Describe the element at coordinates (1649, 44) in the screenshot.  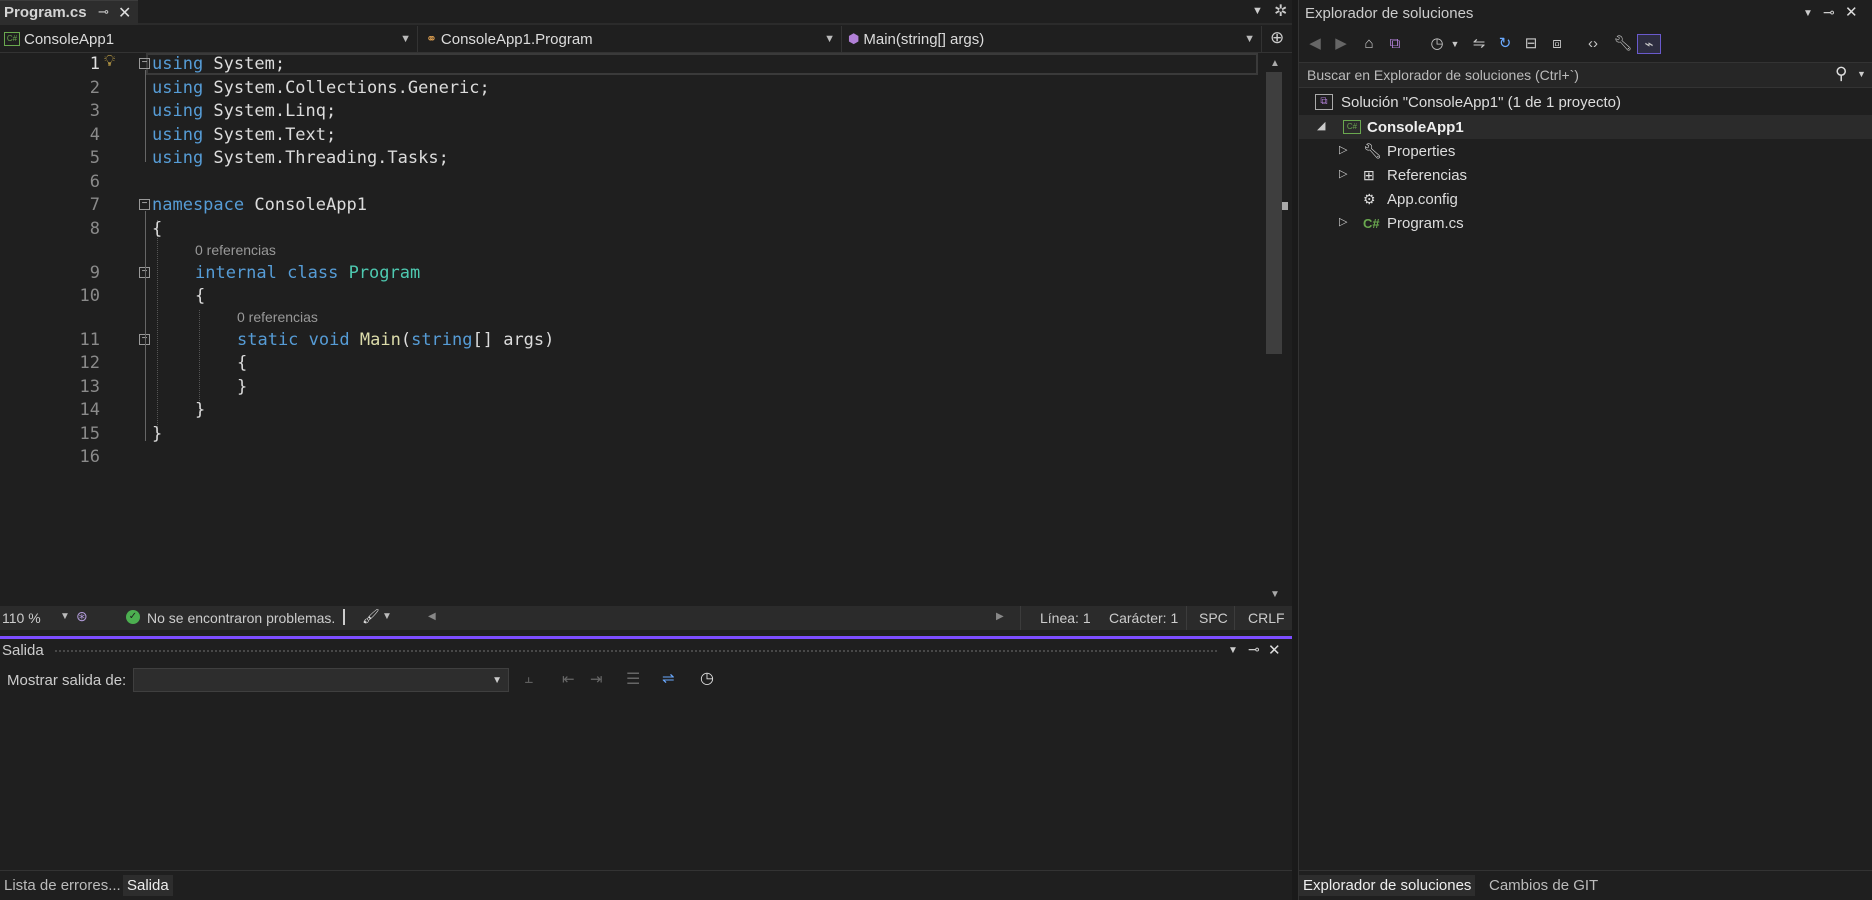
I see `preview-selected-icon: ⌁` at that location.